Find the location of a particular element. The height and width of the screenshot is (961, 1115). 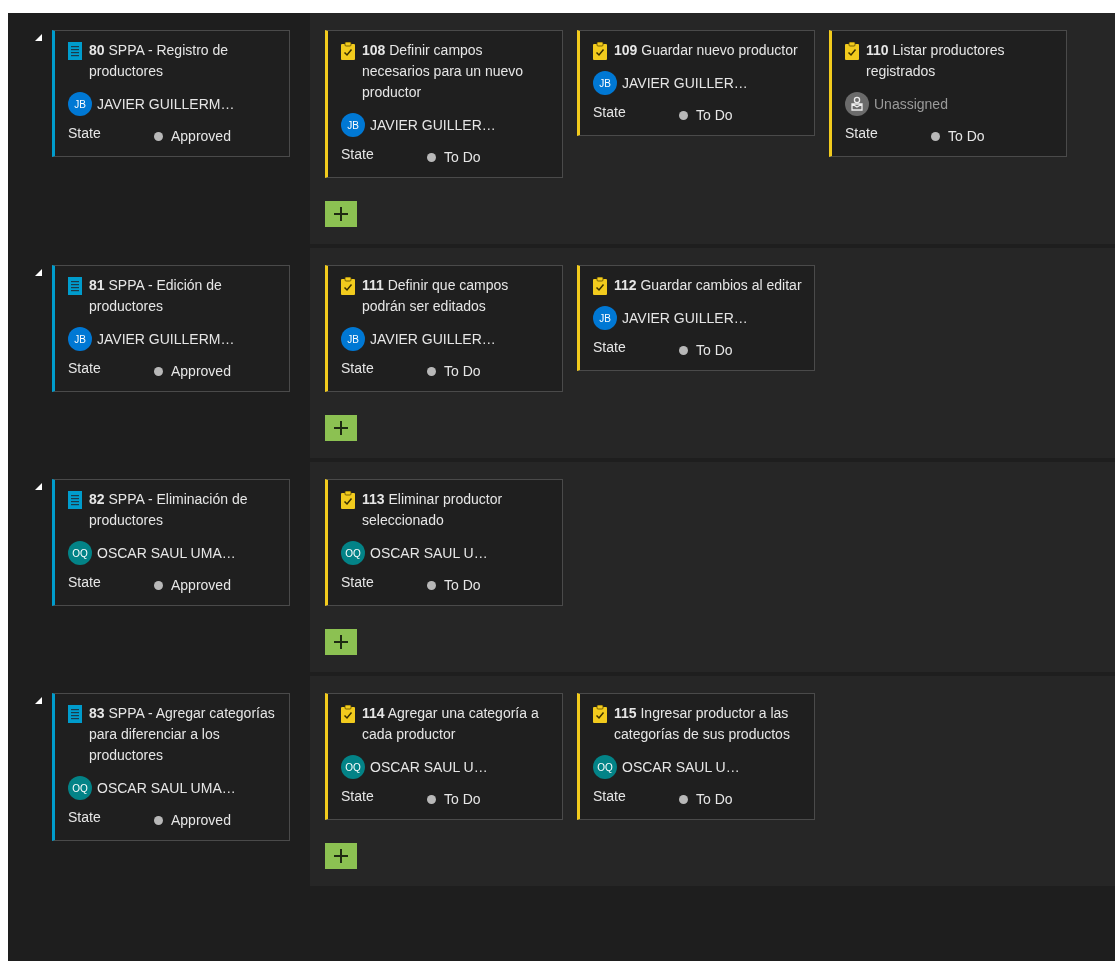

person-icon is located at coordinates (857, 104).